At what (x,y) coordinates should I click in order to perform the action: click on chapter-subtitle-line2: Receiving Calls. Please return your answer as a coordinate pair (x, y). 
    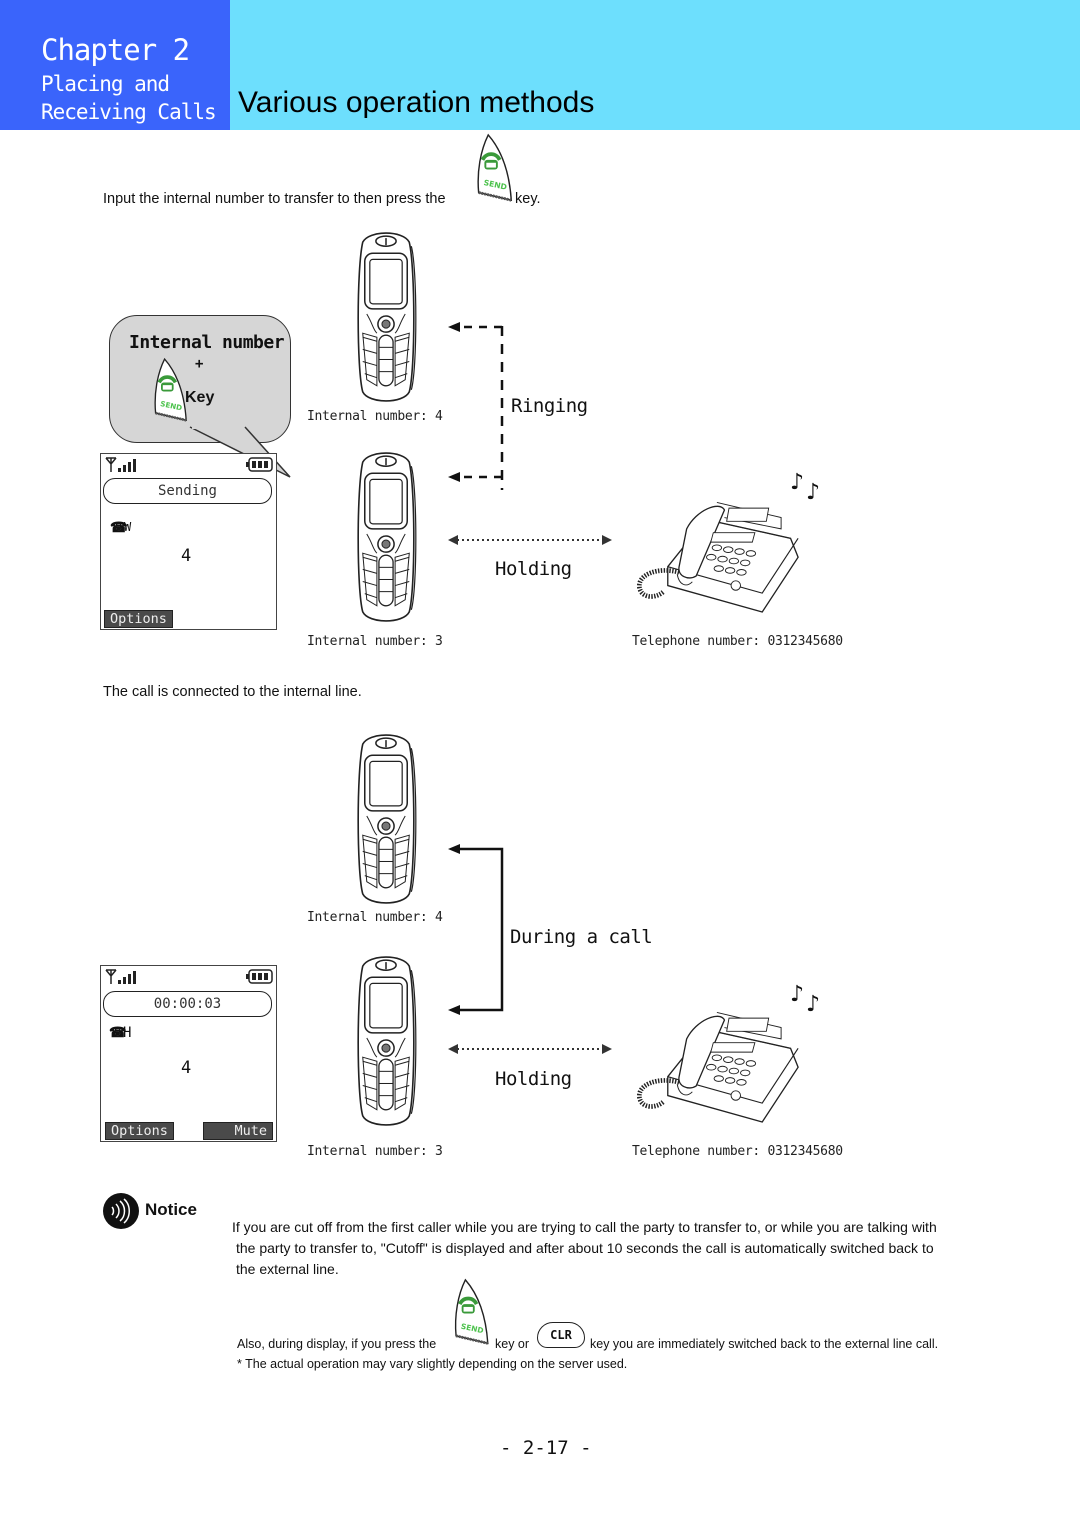
    Looking at the image, I should click on (129, 112).